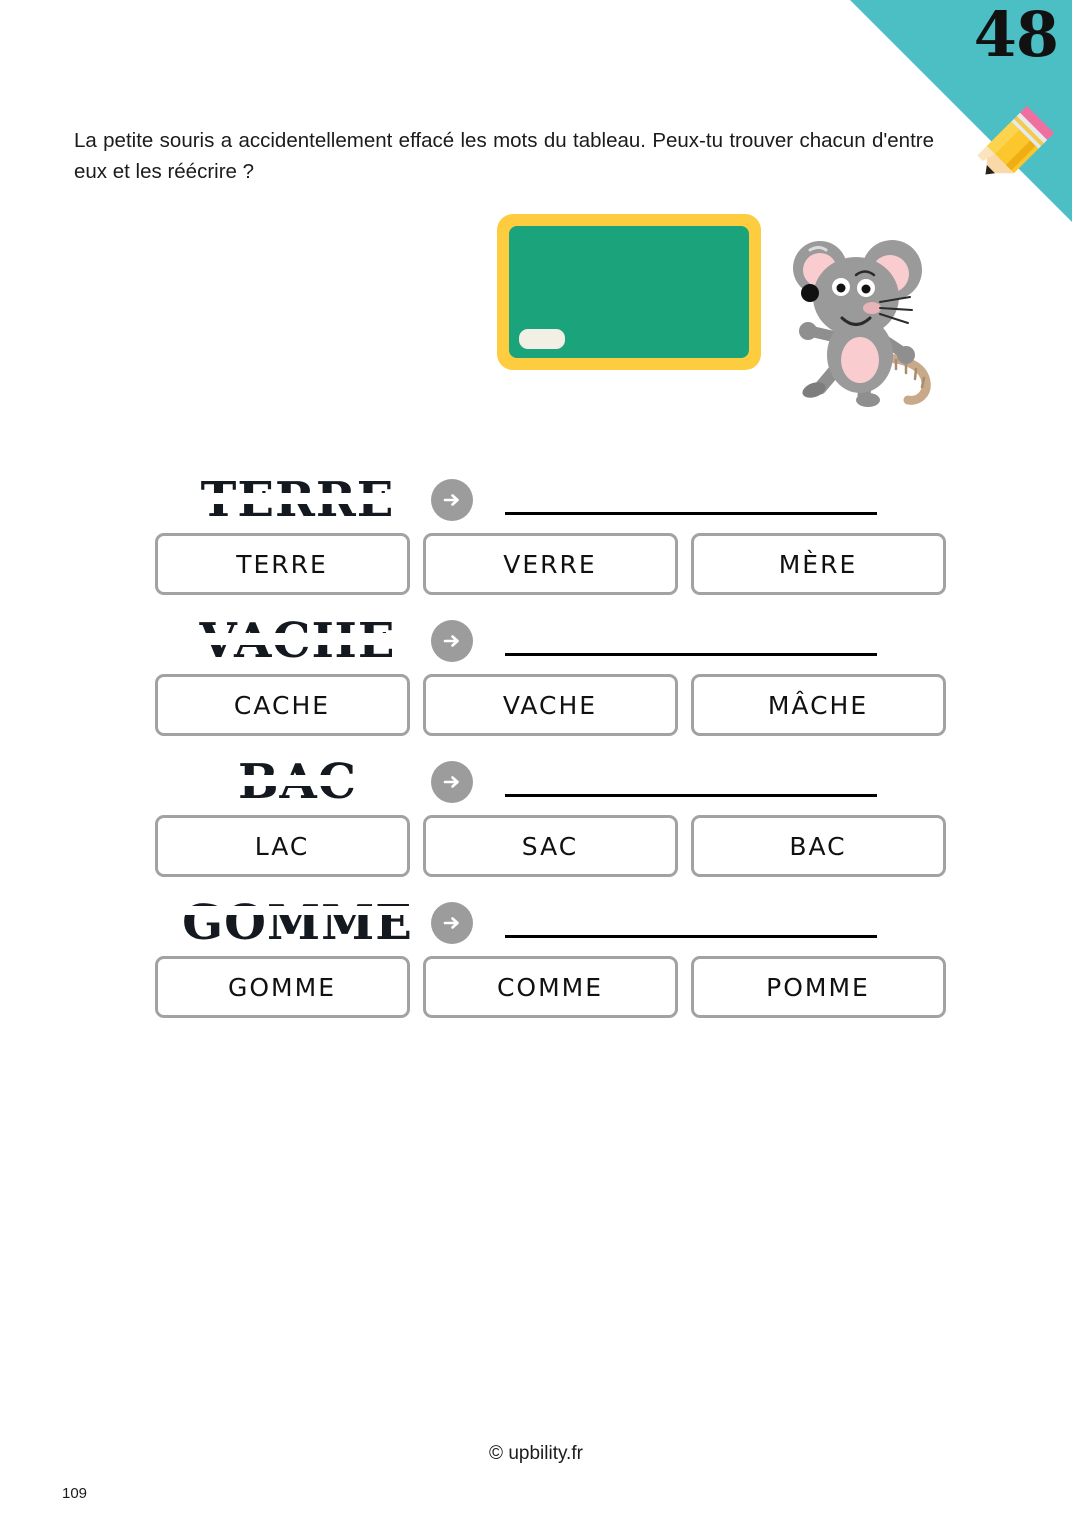  What do you see at coordinates (536, 500) in the screenshot?
I see `erased-word-row: TERRE` at bounding box center [536, 500].